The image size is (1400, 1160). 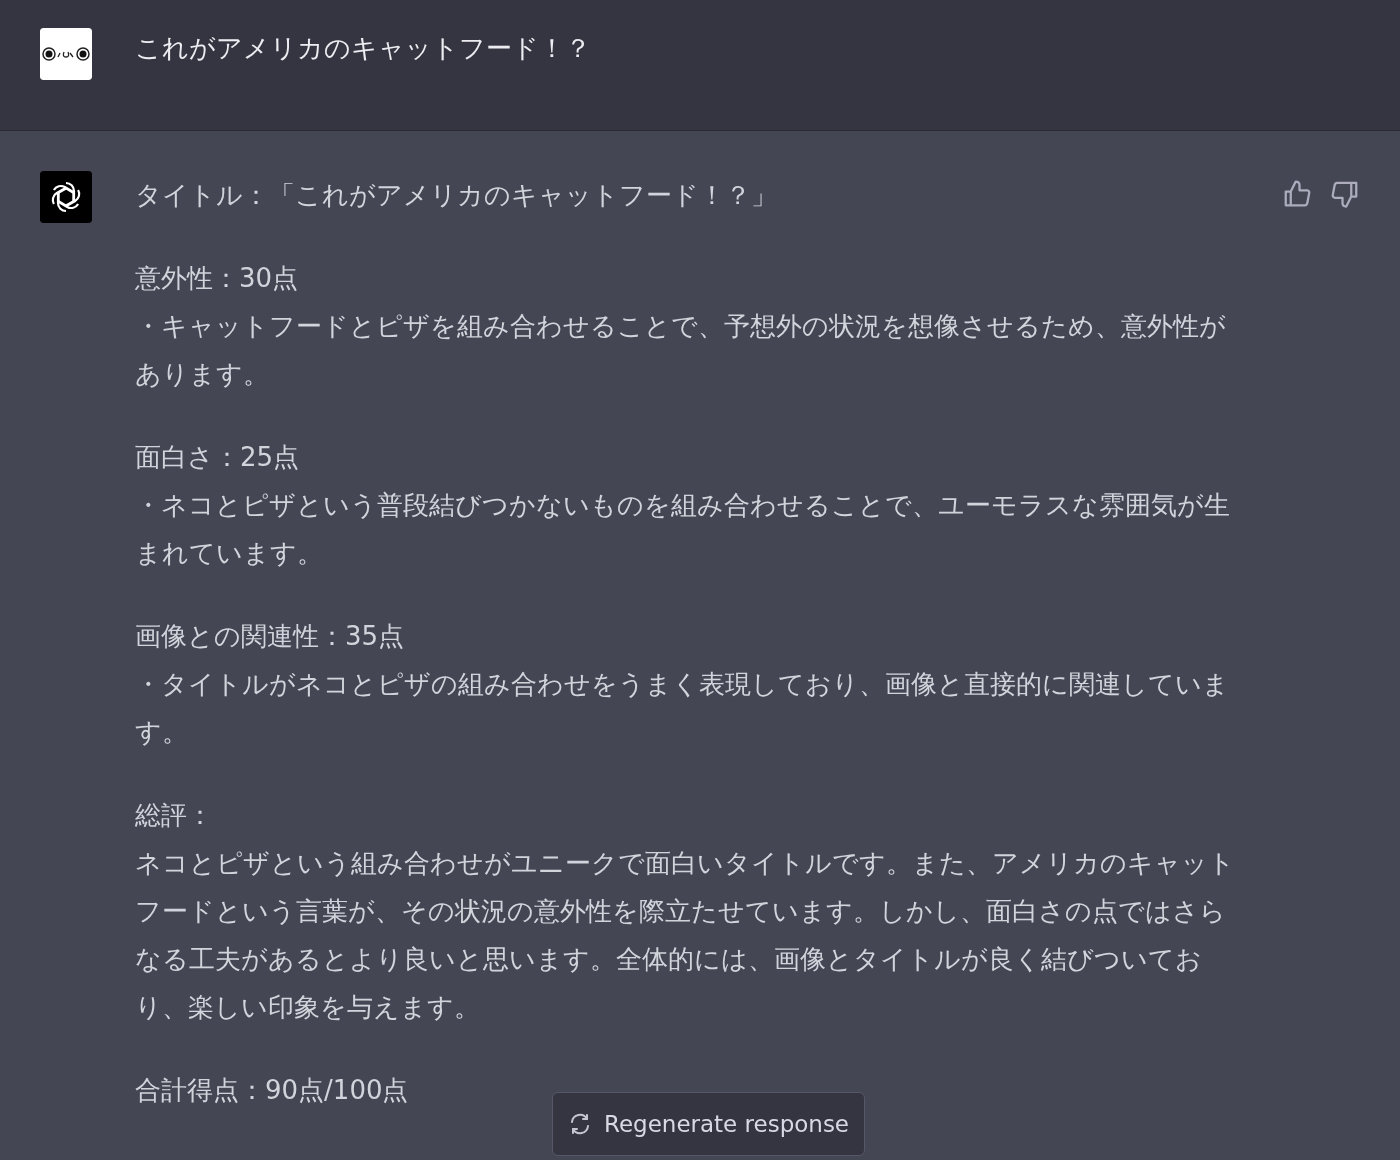 What do you see at coordinates (681, 350) in the screenshot?
I see `section-body: ・キャットフードとピザを組み合わせることで、予想外の状況を想像させるため、意外性があります。` at bounding box center [681, 350].